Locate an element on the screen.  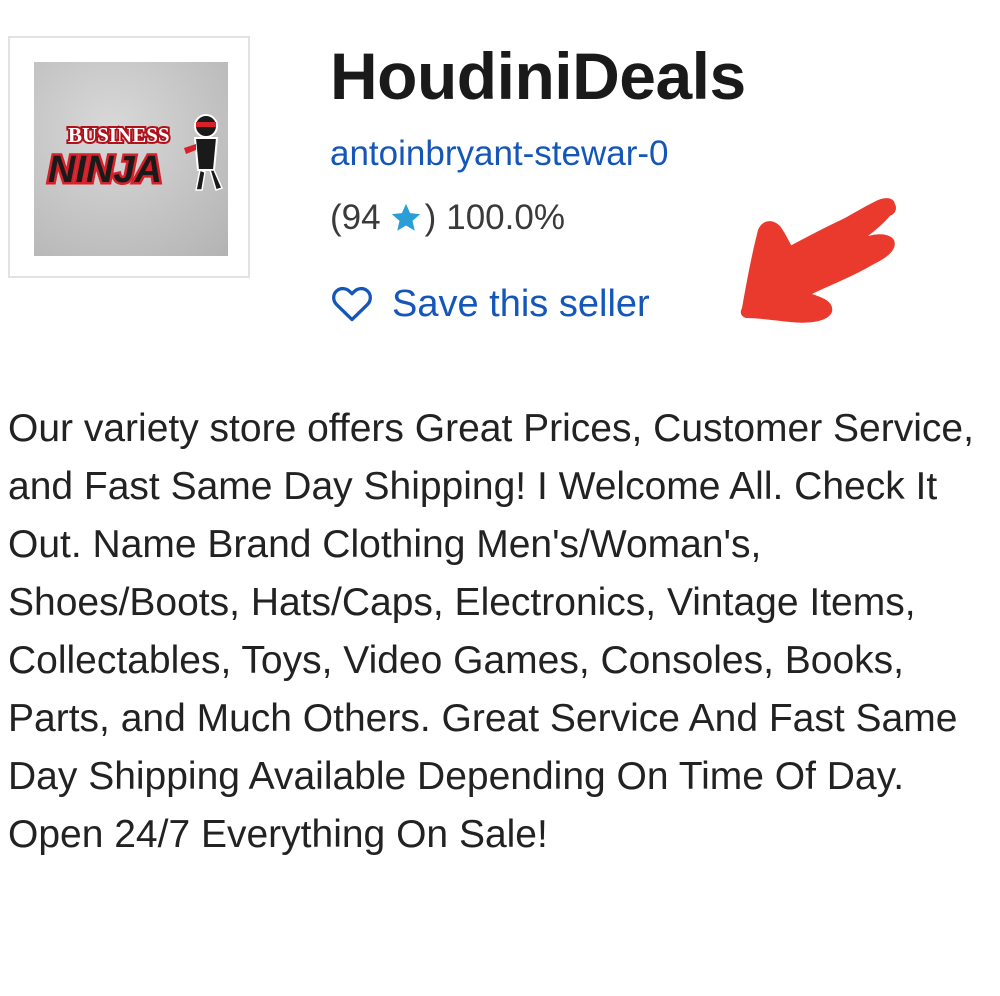
store-logo-tile: BUSINESS NINJA is located at coordinates (131, 159).